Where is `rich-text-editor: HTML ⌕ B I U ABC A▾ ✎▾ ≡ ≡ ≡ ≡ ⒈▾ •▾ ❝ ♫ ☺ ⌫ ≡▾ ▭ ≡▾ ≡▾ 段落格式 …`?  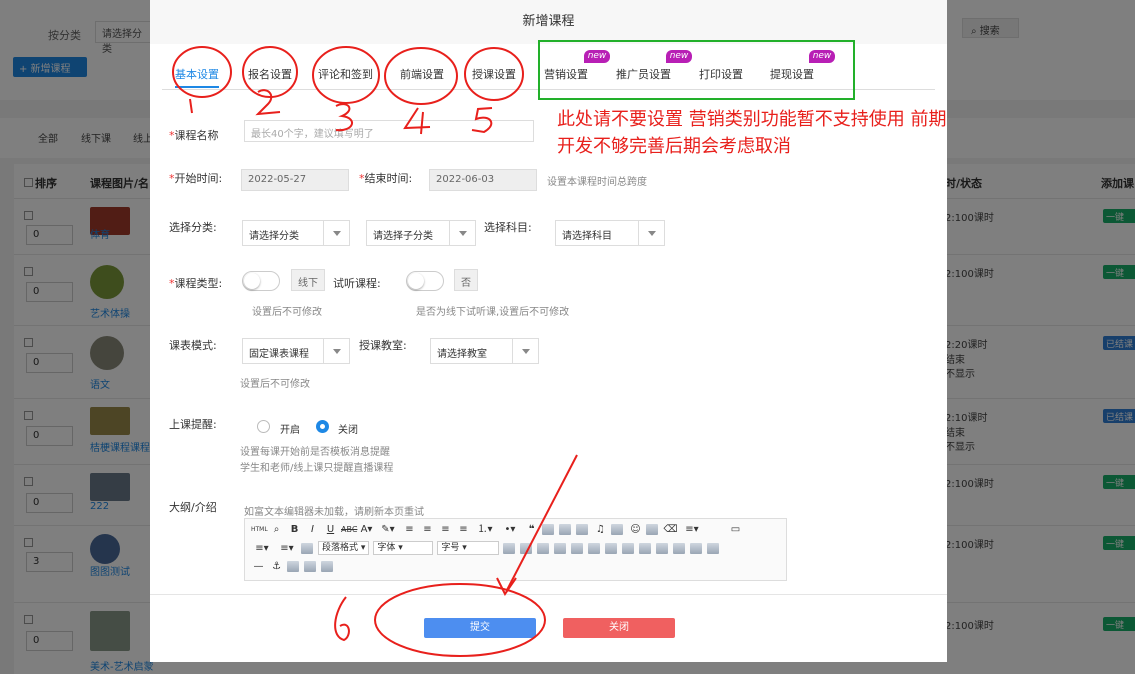 rich-text-editor: HTML ⌕ B I U ABC A▾ ✎▾ ≡ ≡ ≡ ≡ ⒈▾ •▾ ❝ ♫ ☺ ⌫ ≡▾ ▭ ≡▾ ≡▾ 段落格式 … is located at coordinates (515, 549).